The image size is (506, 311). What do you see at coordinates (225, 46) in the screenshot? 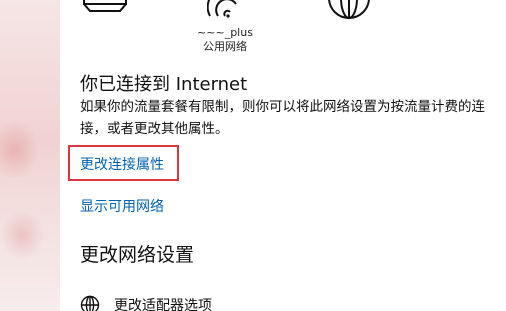
I see `network-type: 公用网络` at bounding box center [225, 46].